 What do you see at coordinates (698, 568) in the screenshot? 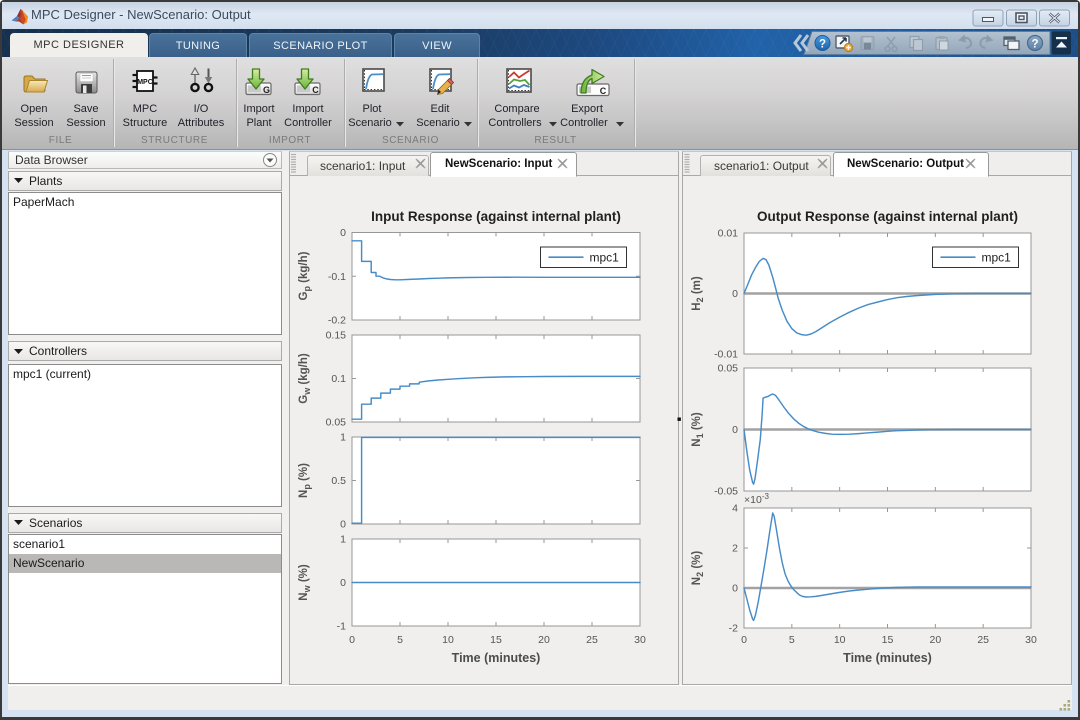
I see `svg-text: N2 (%)` at bounding box center [698, 568].